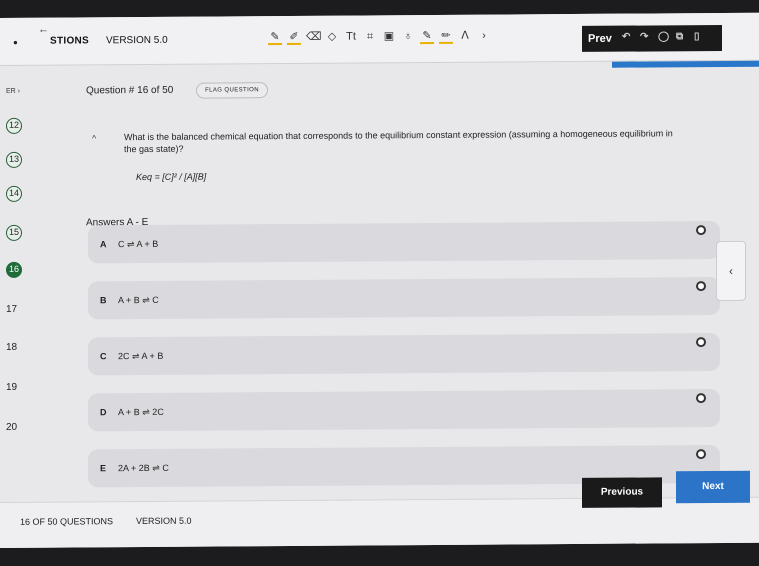  I want to click on timer-icon: ⴷ, so click(465, 36).